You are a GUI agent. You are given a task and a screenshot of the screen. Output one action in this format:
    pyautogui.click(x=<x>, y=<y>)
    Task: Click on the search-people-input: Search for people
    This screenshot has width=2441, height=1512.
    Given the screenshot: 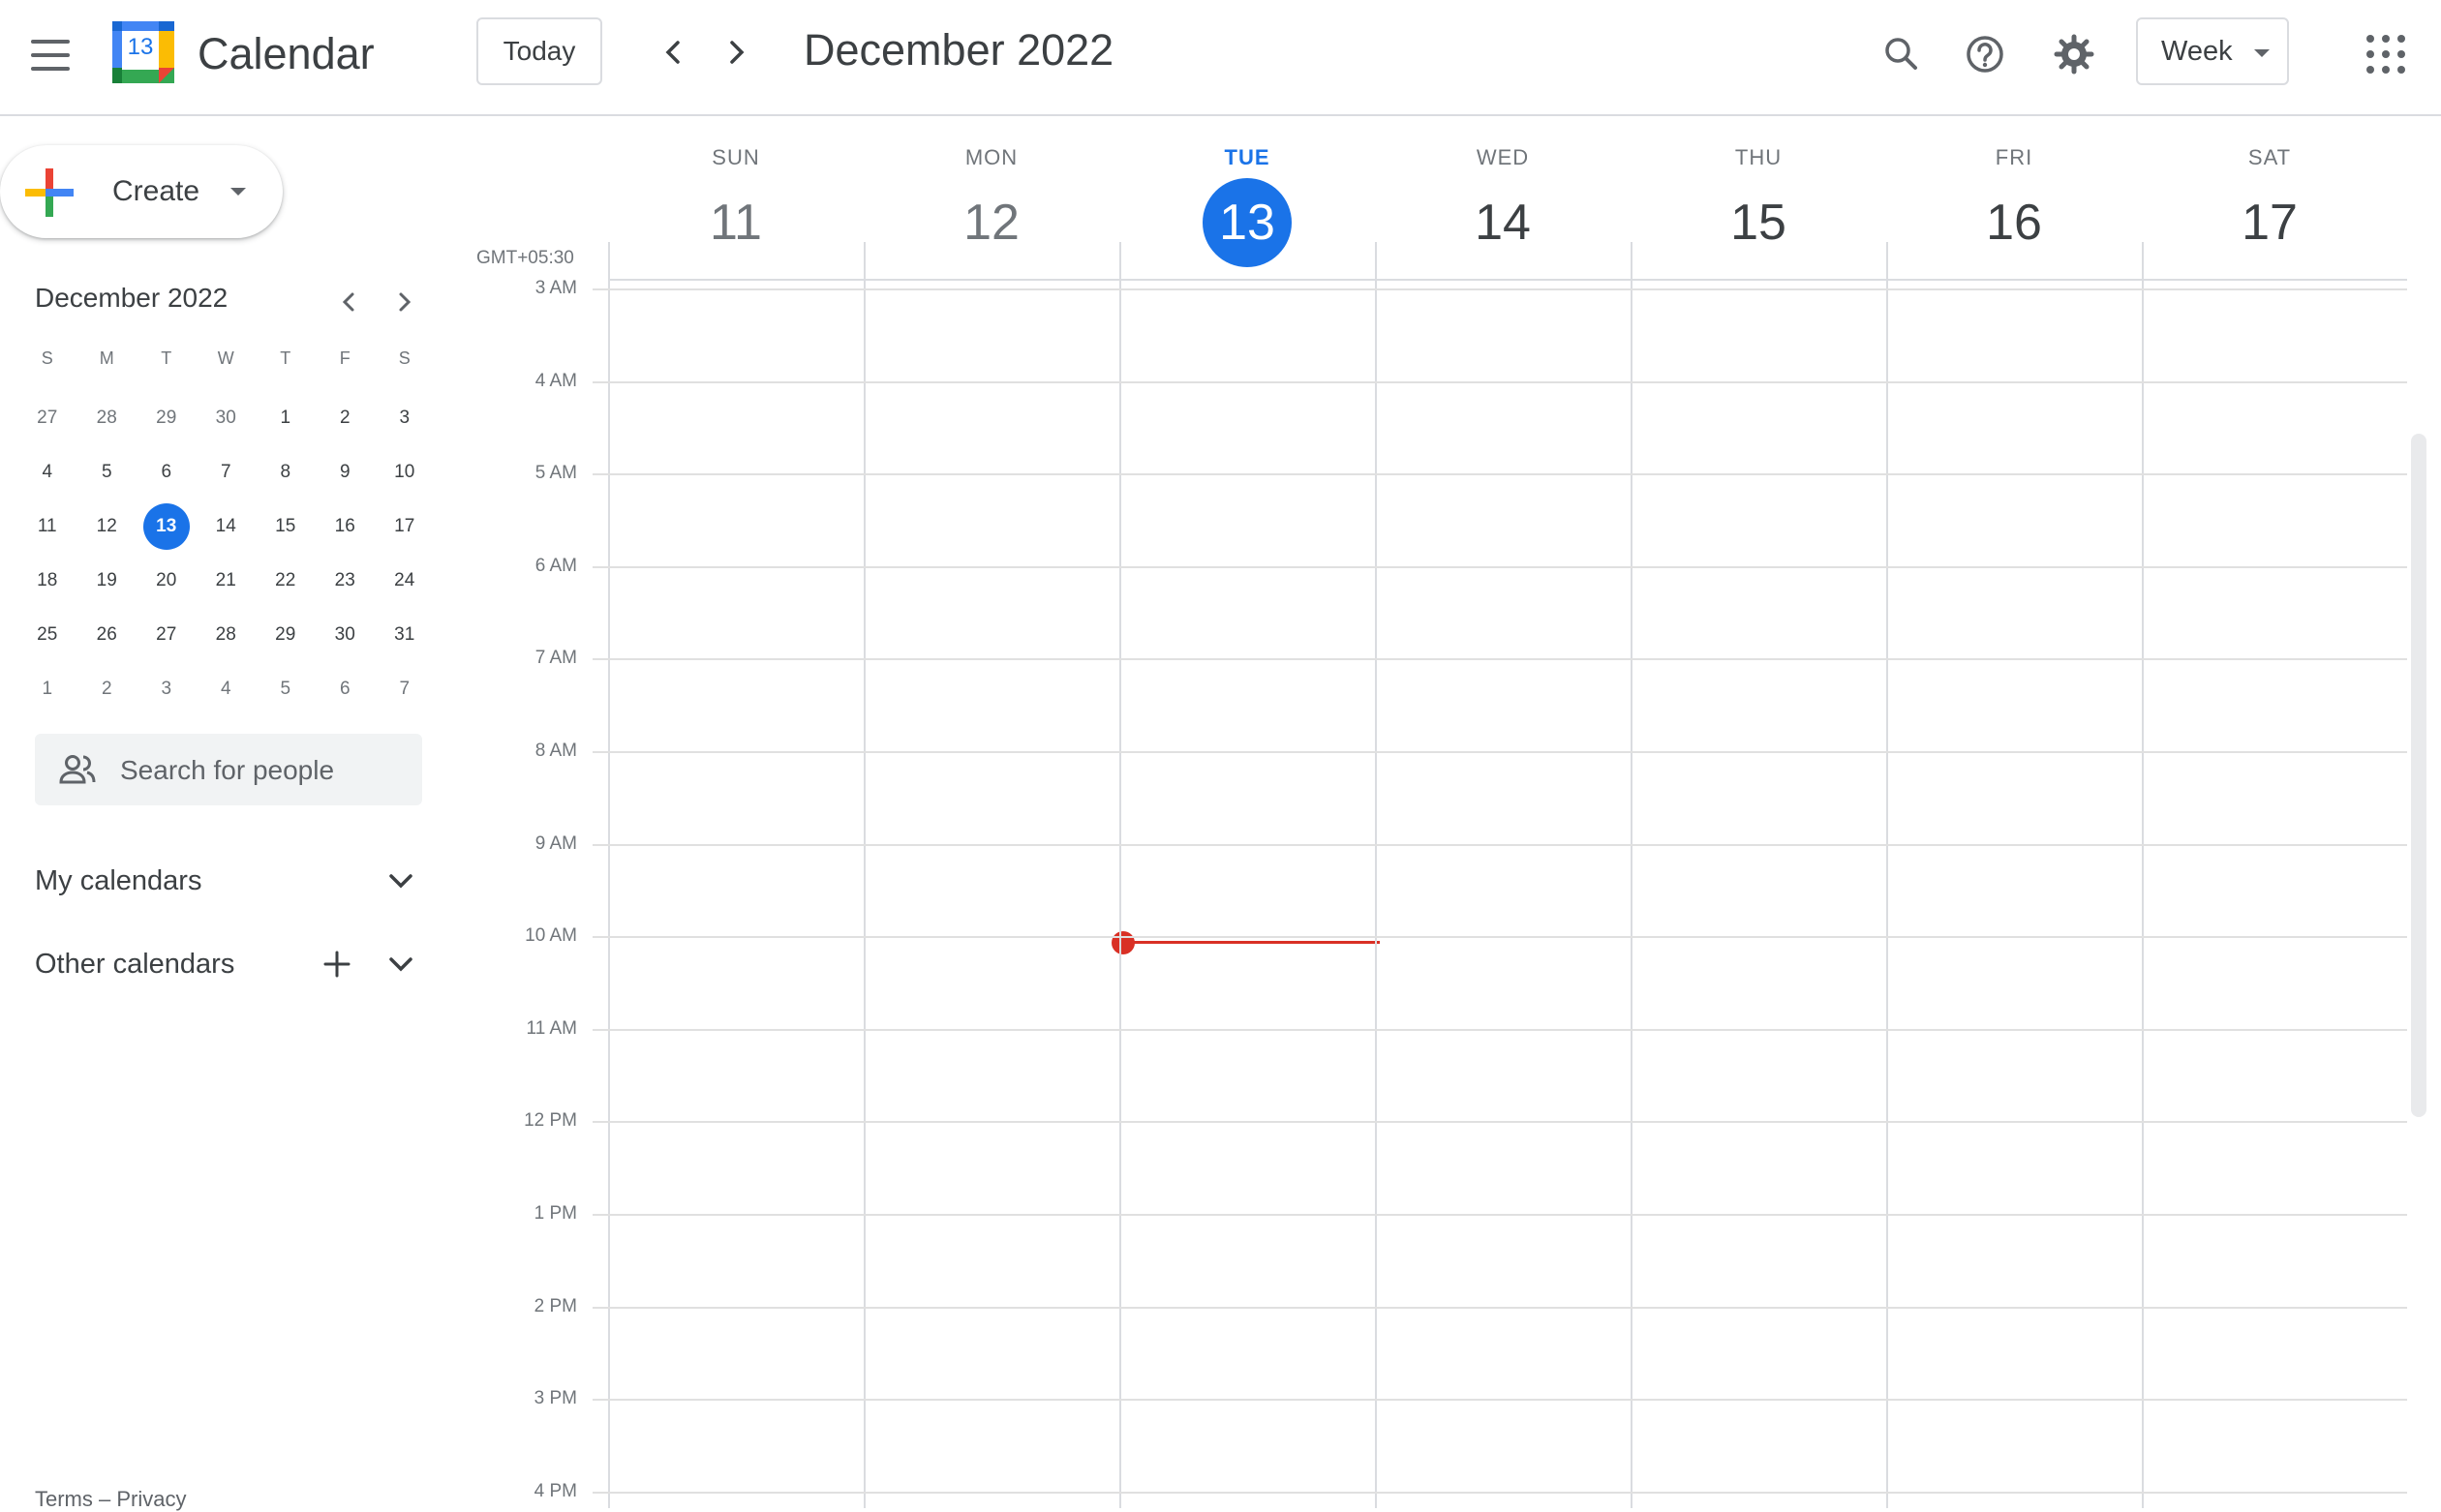 What is the action you would take?
    pyautogui.click(x=229, y=769)
    